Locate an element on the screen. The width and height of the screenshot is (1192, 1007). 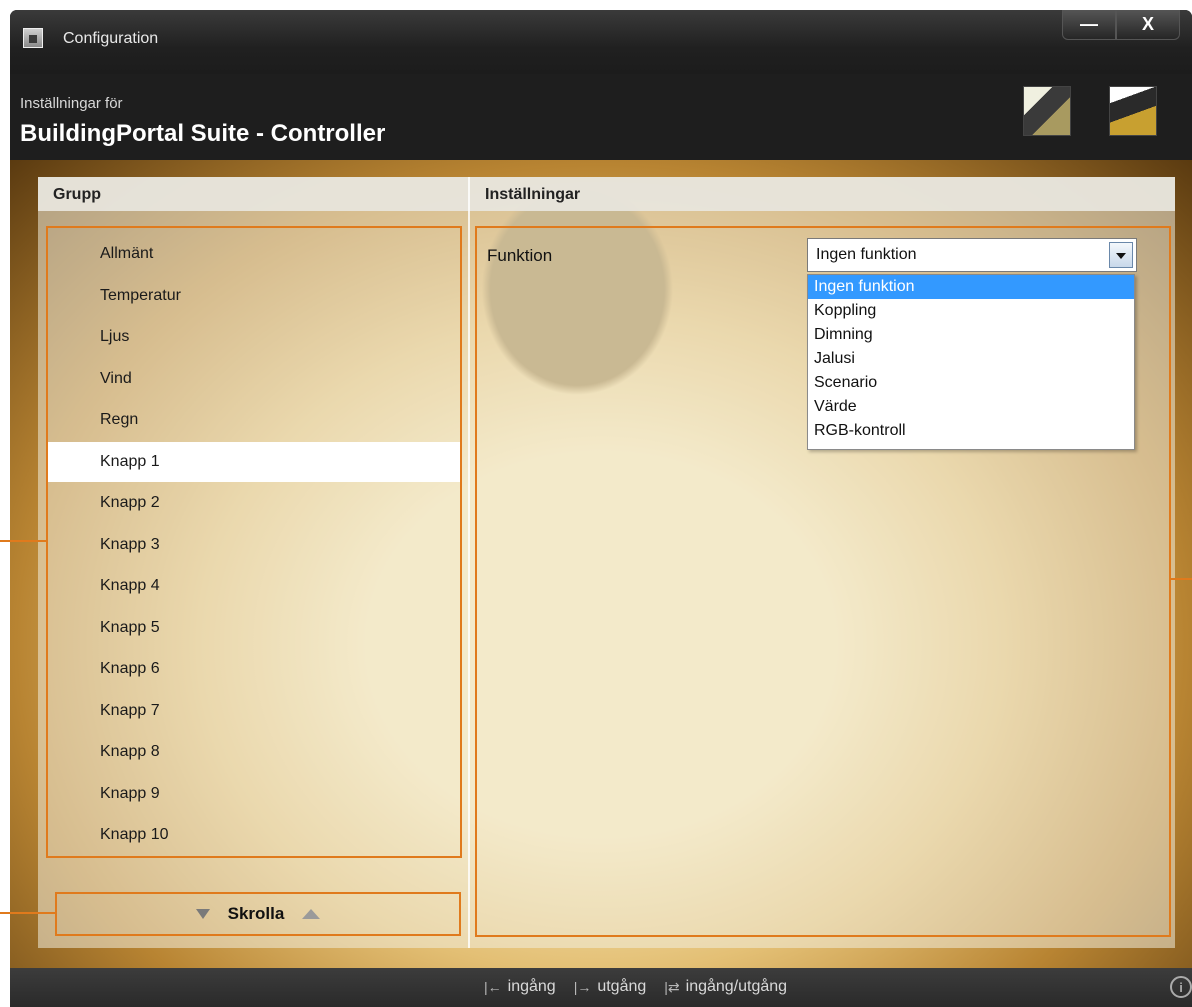
callout-line-group is located at coordinates (23, 541).